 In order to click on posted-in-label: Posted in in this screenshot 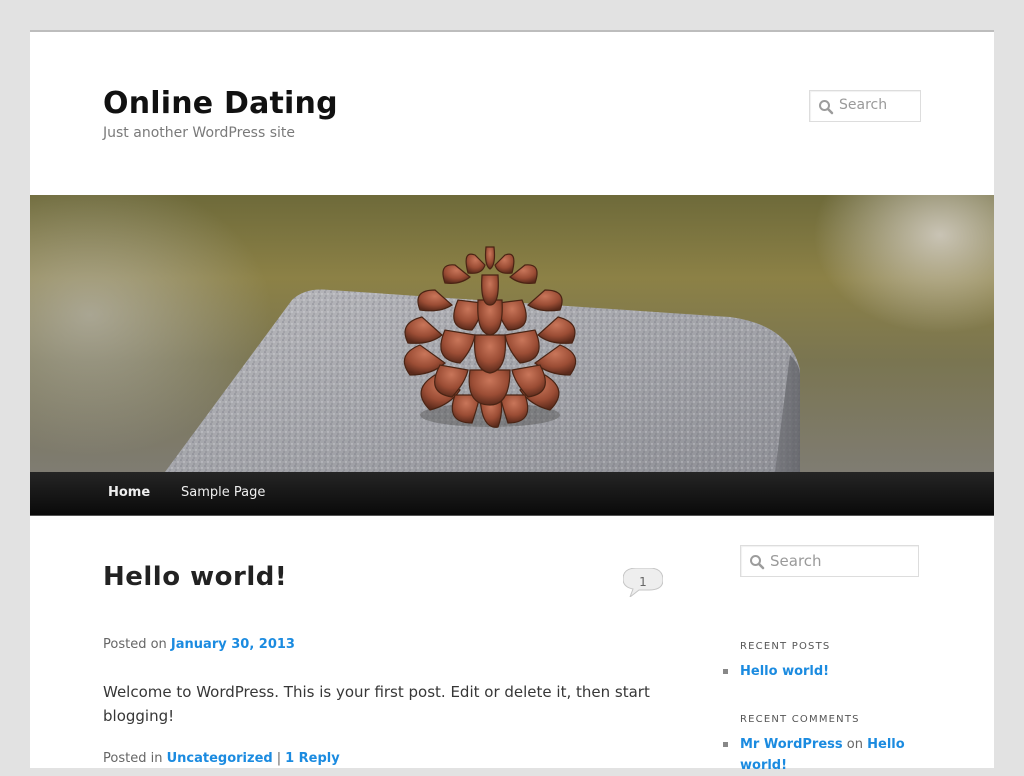, I will do `click(133, 758)`.